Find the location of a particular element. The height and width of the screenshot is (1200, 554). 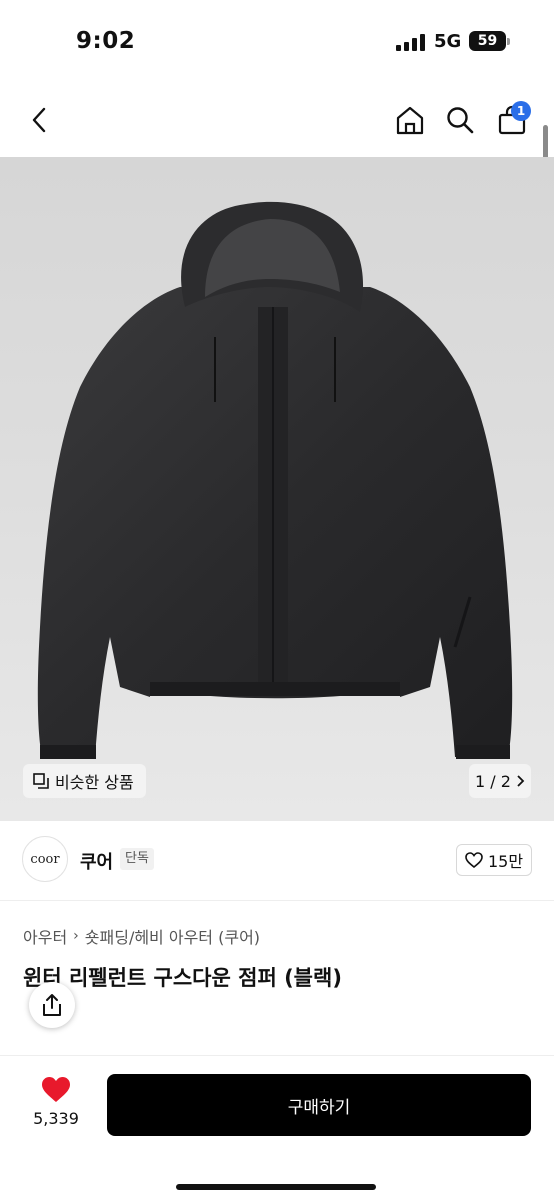

share-icon is located at coordinates (52, 1005).